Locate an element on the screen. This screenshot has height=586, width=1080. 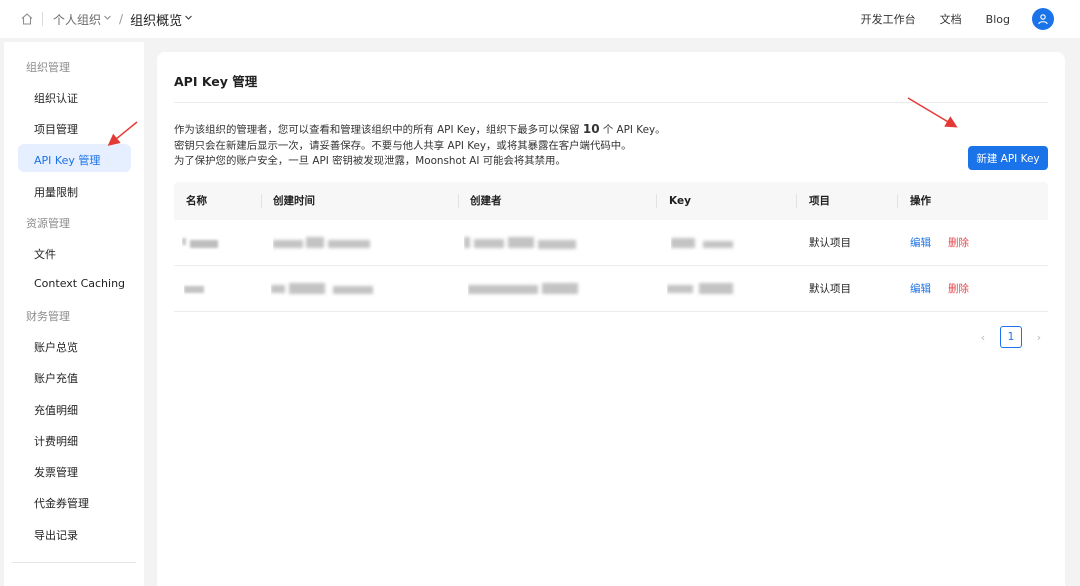
sidebar-section-org: 组织管理 is located at coordinates (48, 67).